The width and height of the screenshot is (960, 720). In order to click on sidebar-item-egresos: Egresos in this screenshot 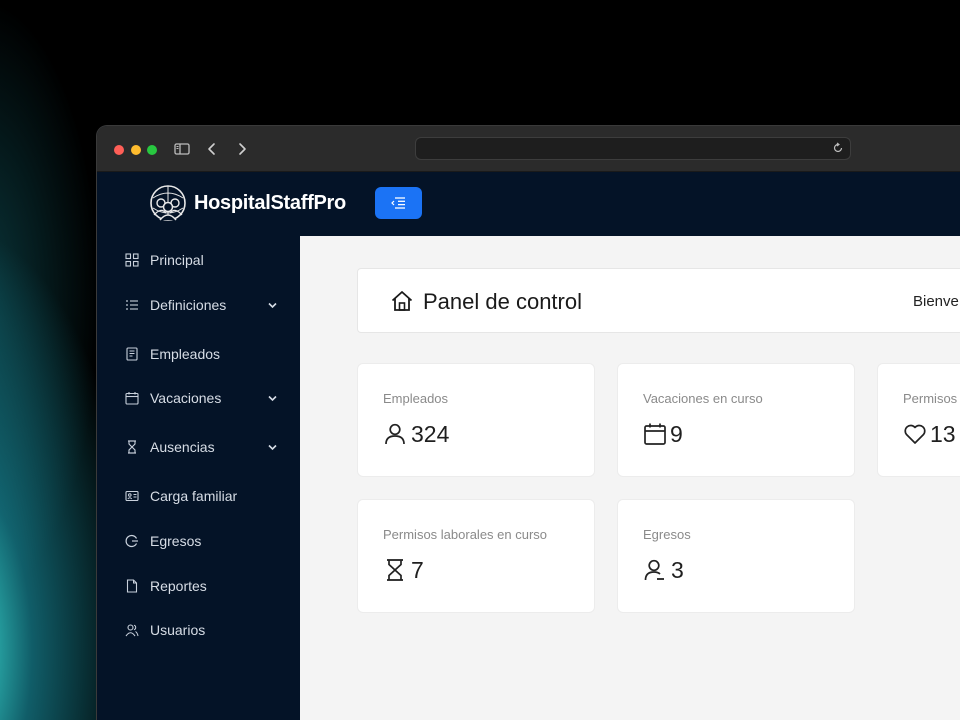, I will do `click(198, 541)`.